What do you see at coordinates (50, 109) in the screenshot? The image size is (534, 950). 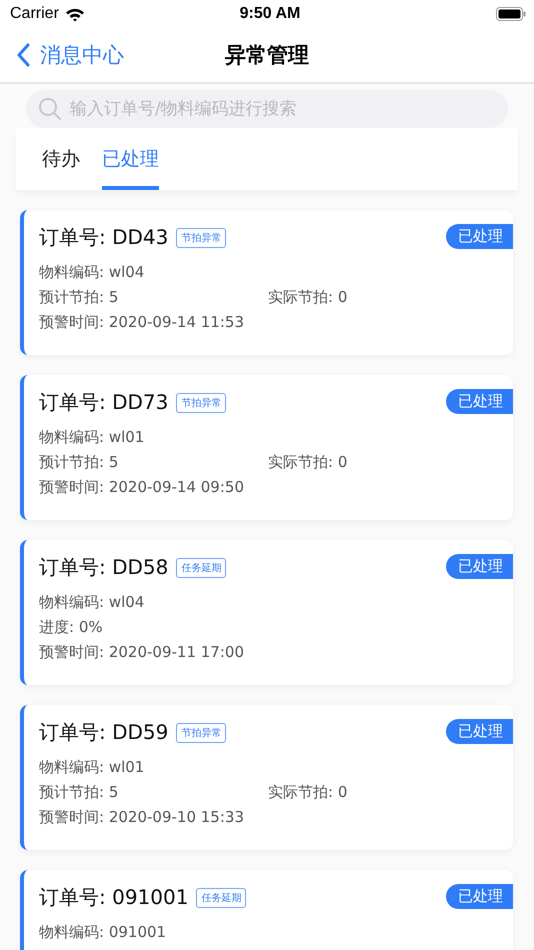 I see `search-icon` at bounding box center [50, 109].